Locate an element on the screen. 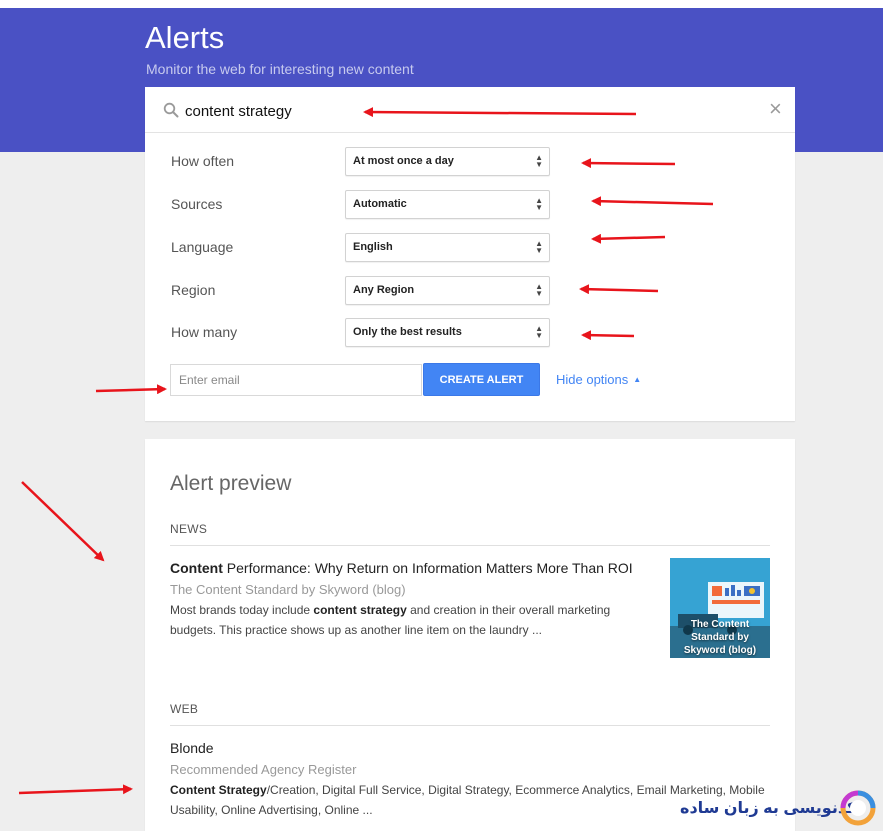 The width and height of the screenshot is (883, 831). caret-up-icon: ▲ is located at coordinates (637, 379).